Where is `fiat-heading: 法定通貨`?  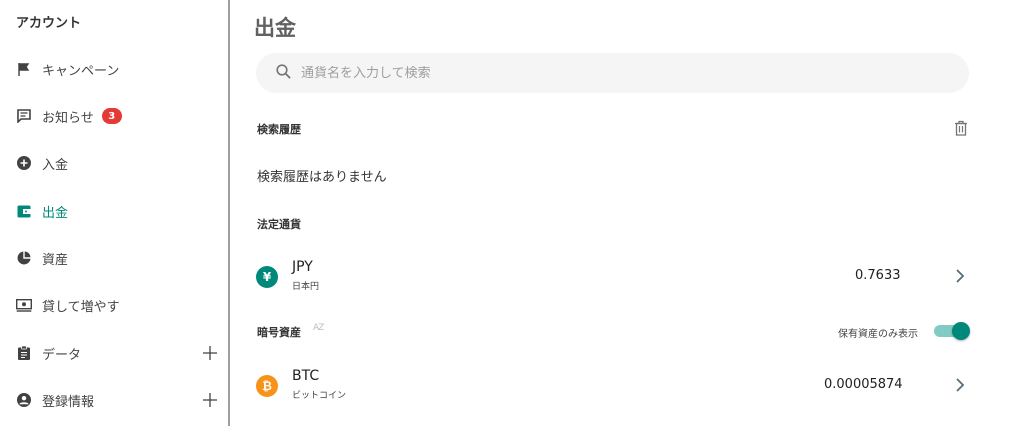 fiat-heading: 法定通貨 is located at coordinates (279, 224).